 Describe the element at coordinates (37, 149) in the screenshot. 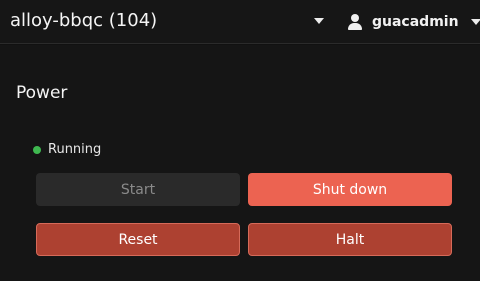

I see `status-dot-icon` at that location.